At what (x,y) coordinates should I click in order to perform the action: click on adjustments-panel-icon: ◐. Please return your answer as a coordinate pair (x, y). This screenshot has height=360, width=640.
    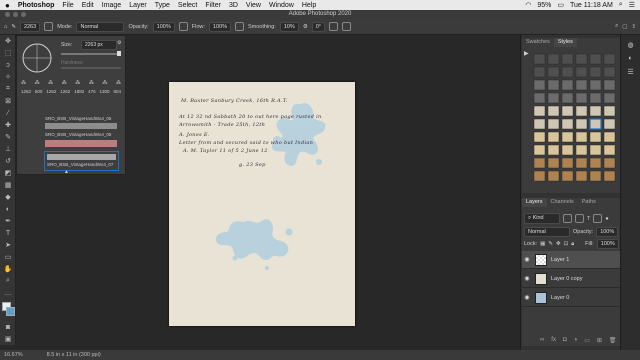
    Looking at the image, I should click on (630, 58).